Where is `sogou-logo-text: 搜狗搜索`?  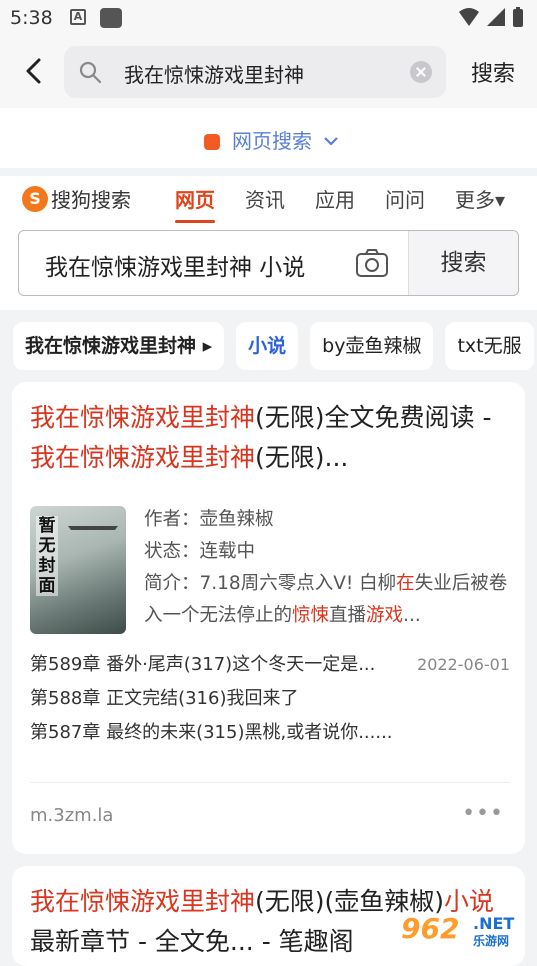
sogou-logo-text: 搜狗搜索 is located at coordinates (91, 200).